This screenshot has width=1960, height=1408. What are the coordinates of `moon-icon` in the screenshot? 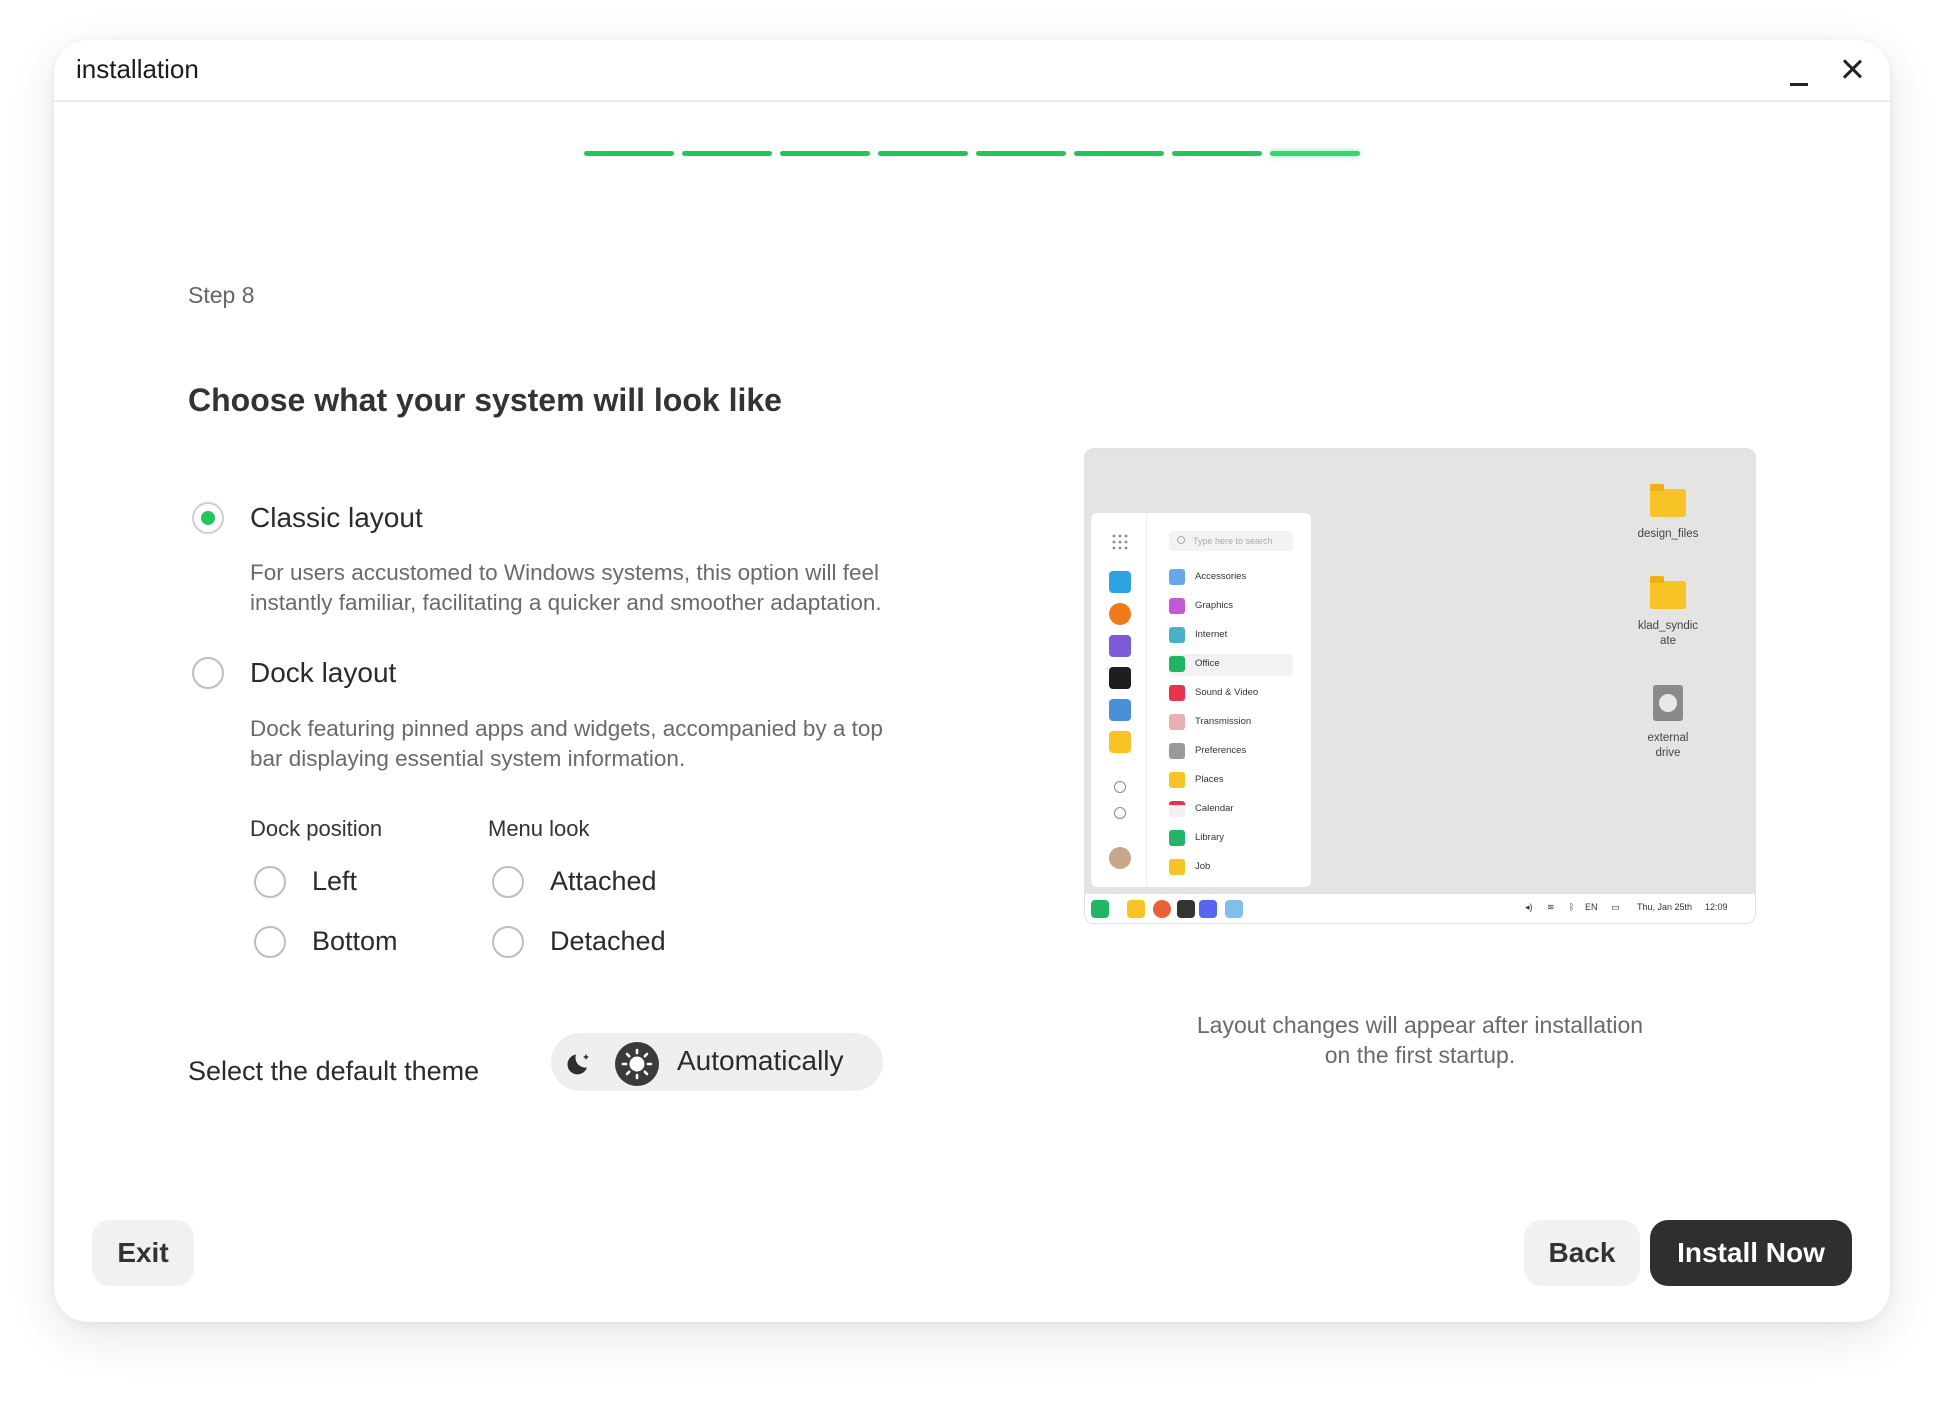 It's located at (580, 1063).